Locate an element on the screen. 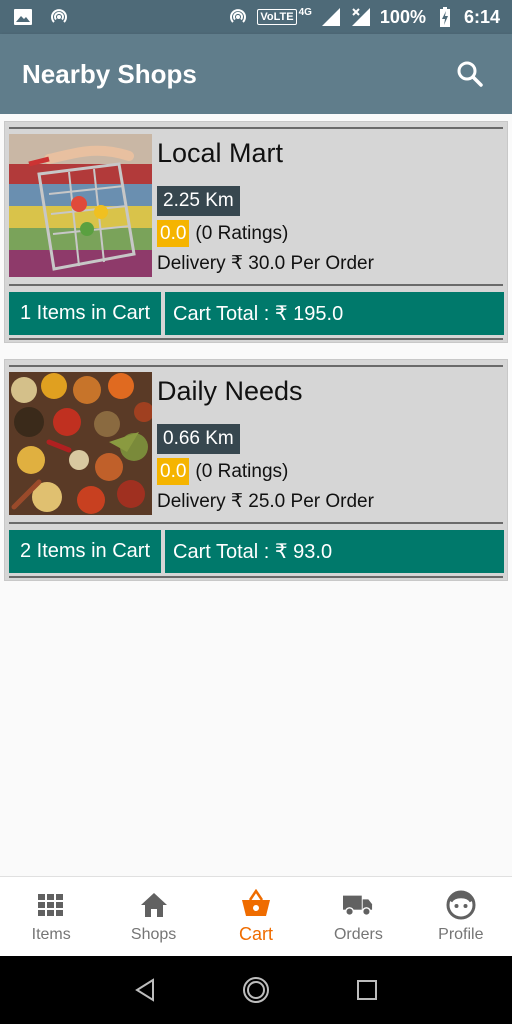  nav-orders: Orders is located at coordinates (358, 916).